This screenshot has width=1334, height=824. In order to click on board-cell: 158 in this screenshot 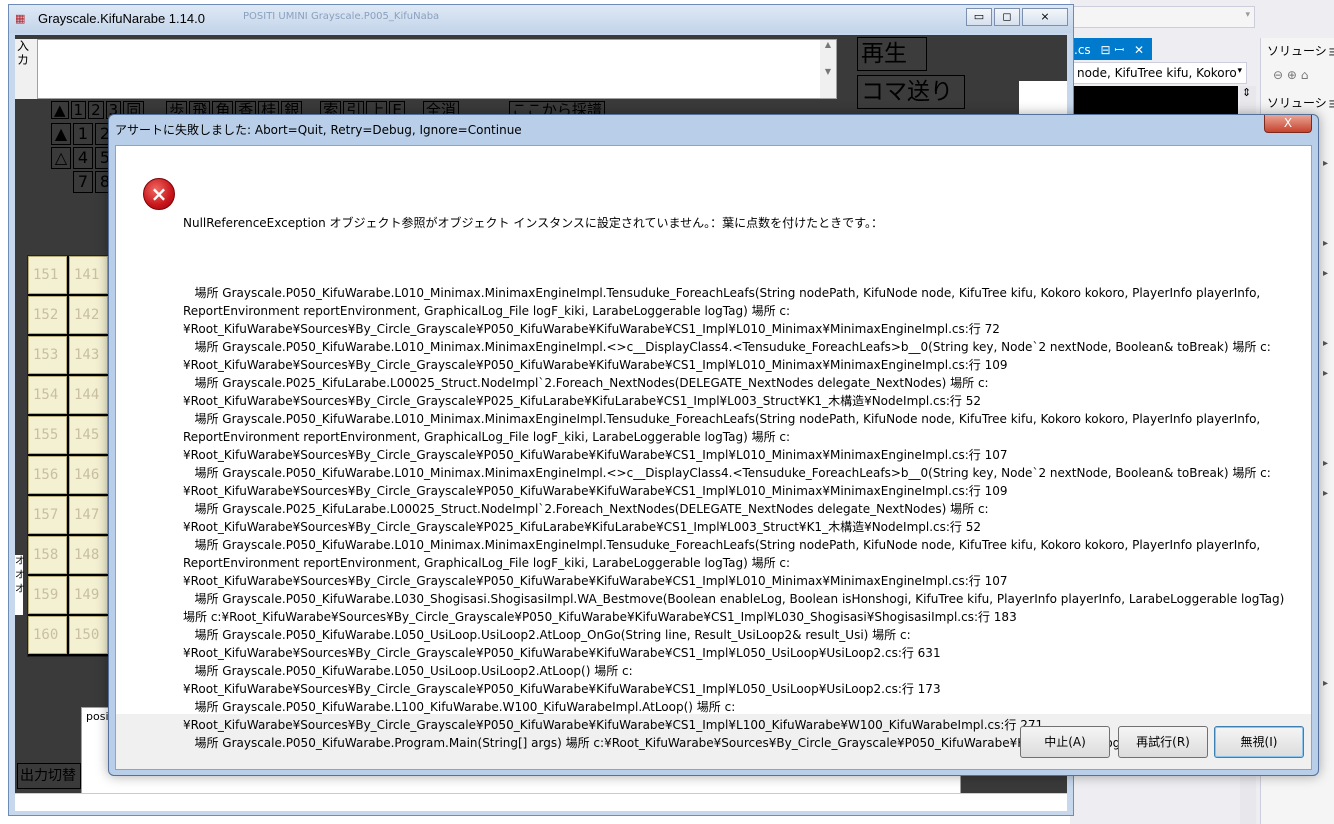, I will do `click(47, 555)`.